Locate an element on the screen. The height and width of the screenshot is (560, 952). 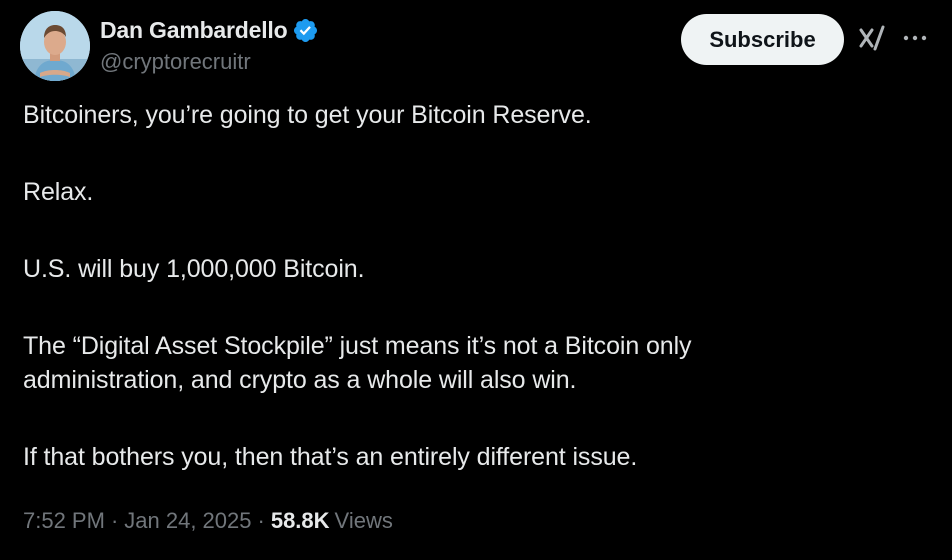
verified-badge-icon is located at coordinates (305, 30).